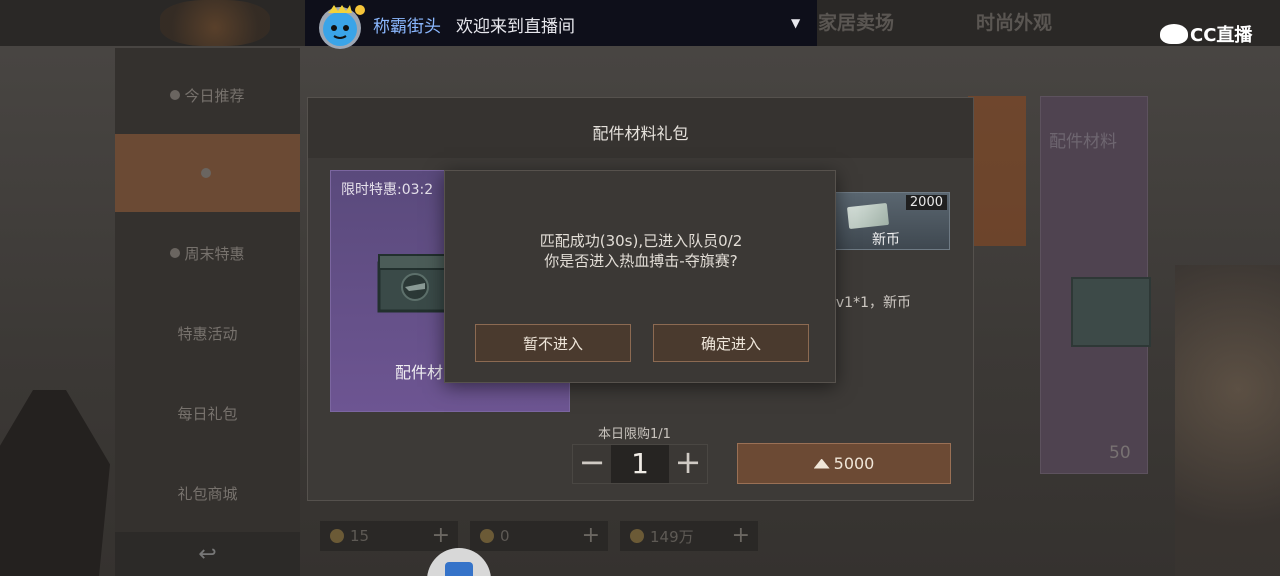 This screenshot has width=1280, height=576. What do you see at coordinates (1120, 453) in the screenshot?
I see `side-pack-price: 50` at bounding box center [1120, 453].